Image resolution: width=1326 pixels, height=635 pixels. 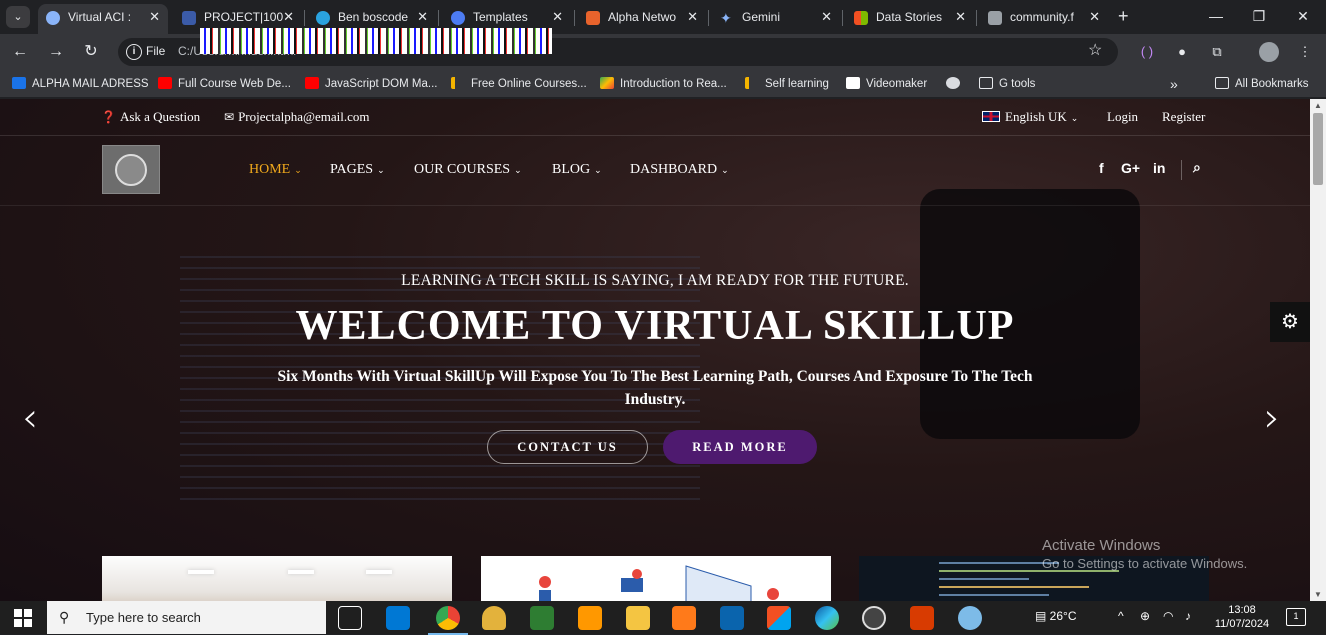 What do you see at coordinates (398, 618) in the screenshot?
I see `vscode-icon` at bounding box center [398, 618].